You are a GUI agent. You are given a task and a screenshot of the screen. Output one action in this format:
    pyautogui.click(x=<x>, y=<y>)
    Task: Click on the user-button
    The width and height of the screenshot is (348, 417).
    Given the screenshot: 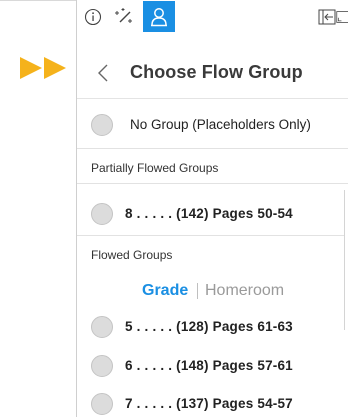 What is the action you would take?
    pyautogui.click(x=159, y=16)
    